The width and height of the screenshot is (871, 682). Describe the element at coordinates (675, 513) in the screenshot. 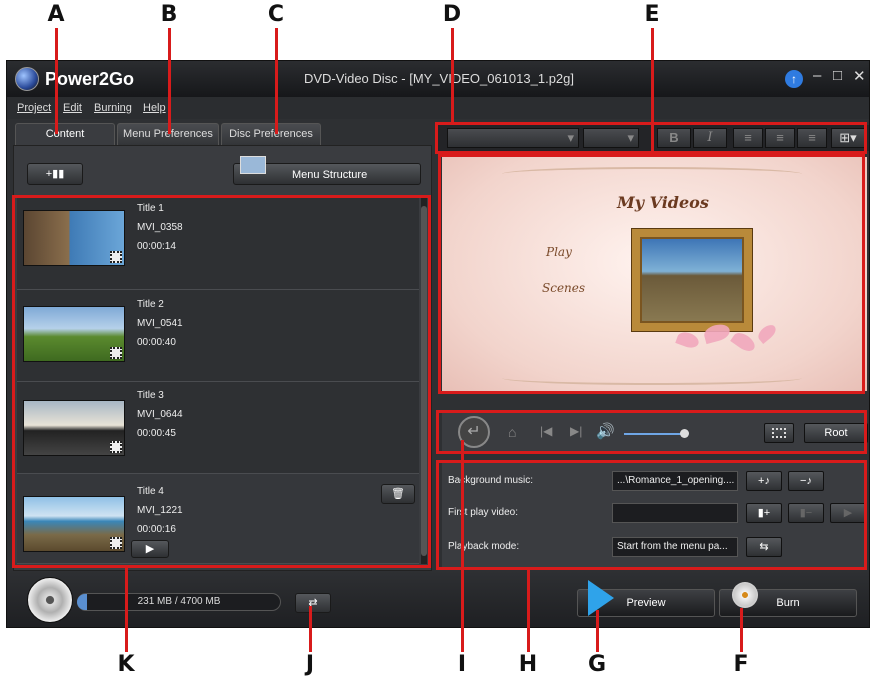

I see `first-play-video-field` at that location.